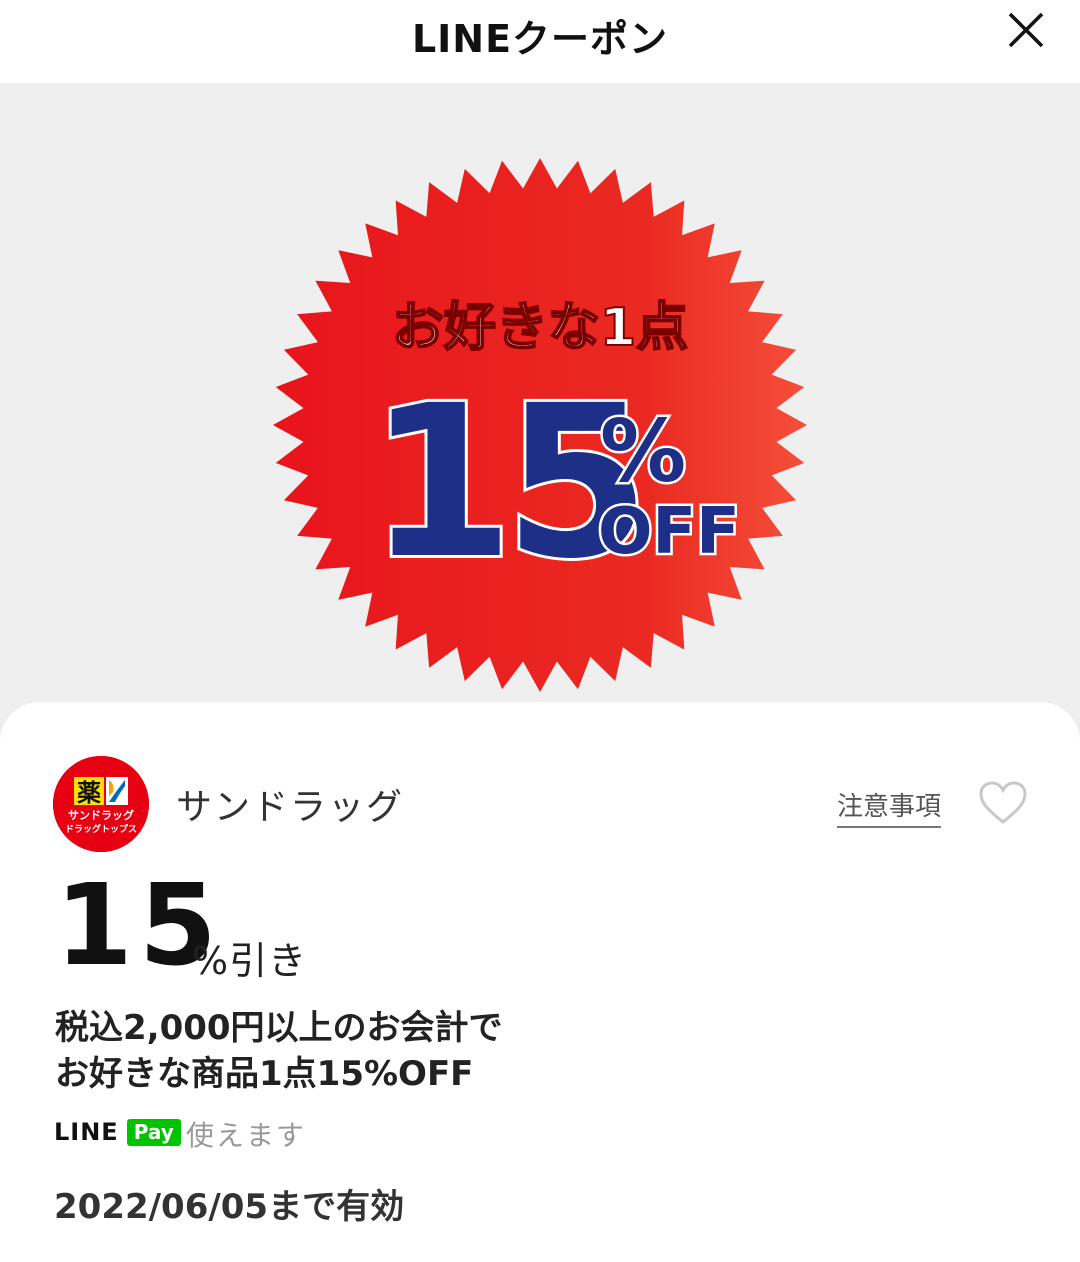  I want to click on line-pay-logo-pay: Pay, so click(153, 1132).